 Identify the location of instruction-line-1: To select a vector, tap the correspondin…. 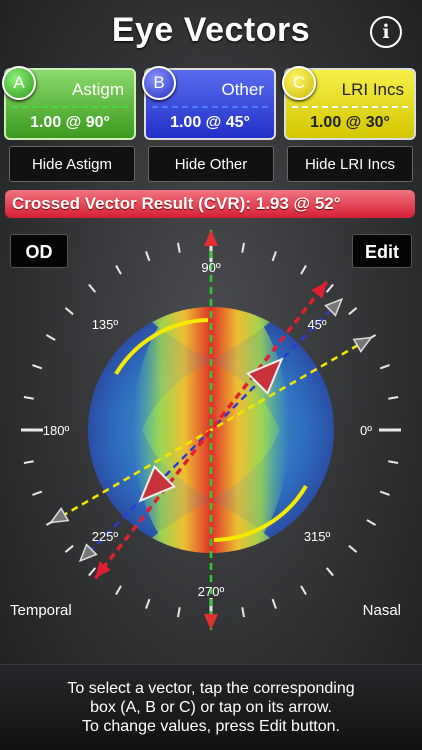
(211, 688).